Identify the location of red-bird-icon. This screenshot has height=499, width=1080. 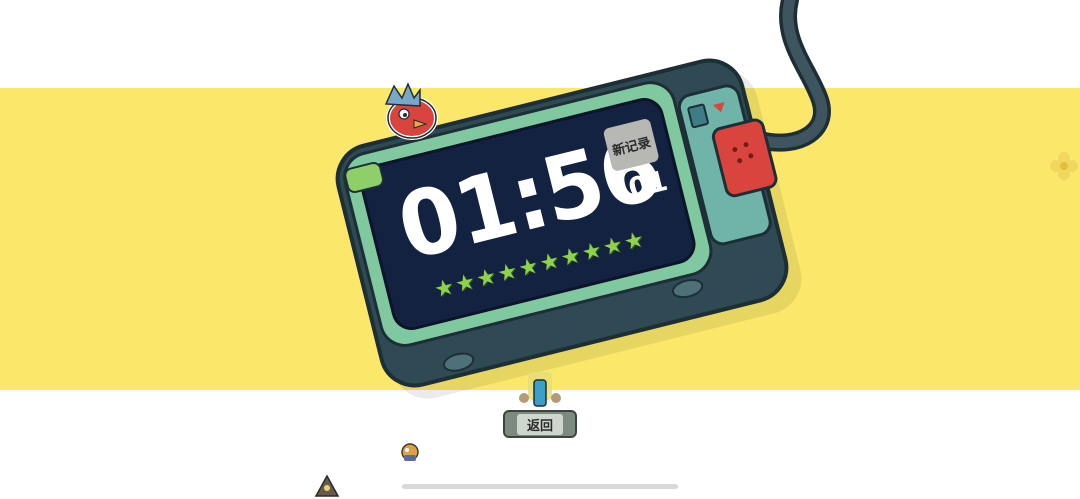
(411, 111).